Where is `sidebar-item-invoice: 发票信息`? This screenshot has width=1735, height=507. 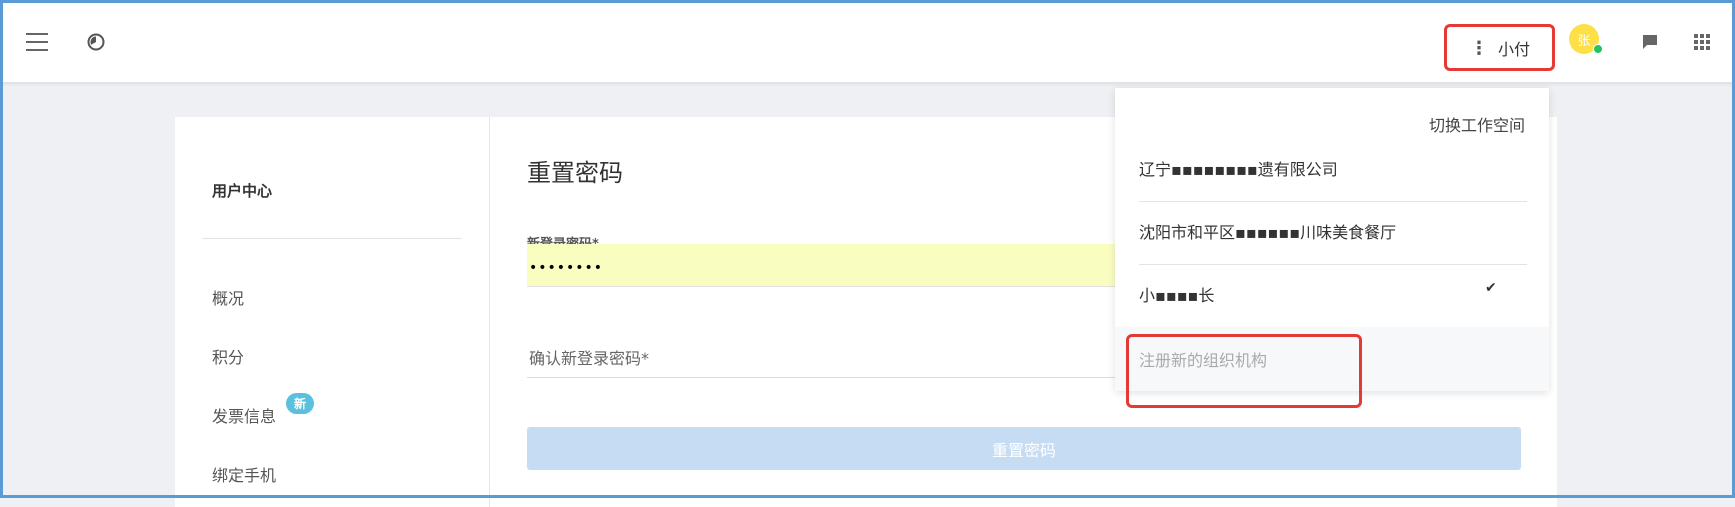
sidebar-item-invoice: 发票信息 is located at coordinates (244, 415).